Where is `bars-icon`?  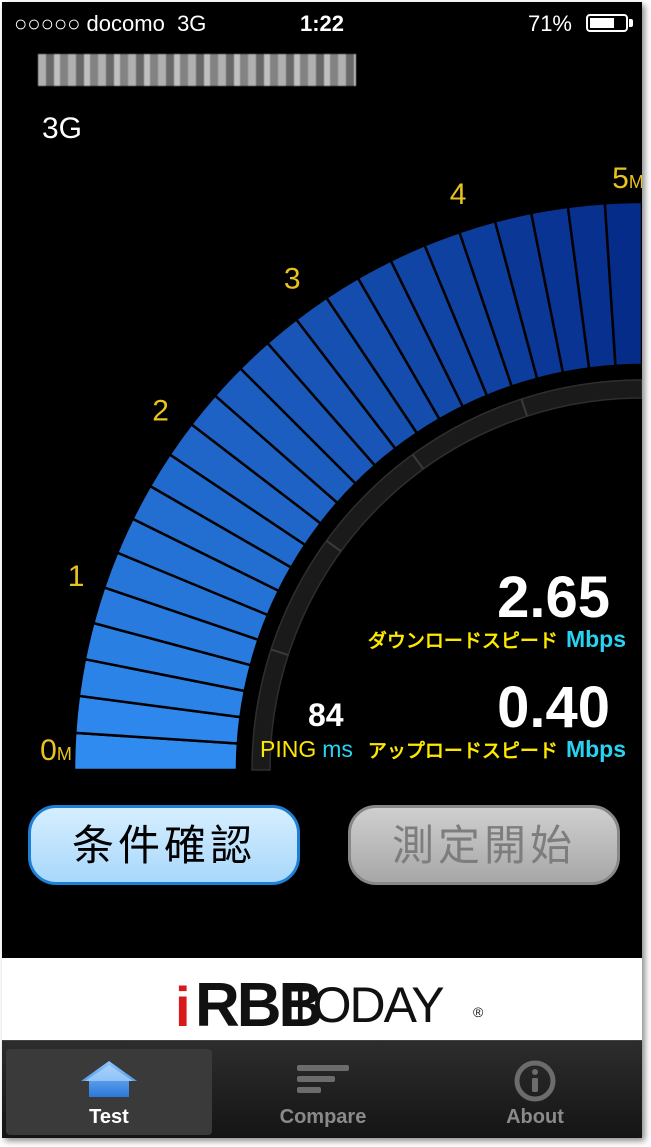
bars-icon is located at coordinates (323, 1079).